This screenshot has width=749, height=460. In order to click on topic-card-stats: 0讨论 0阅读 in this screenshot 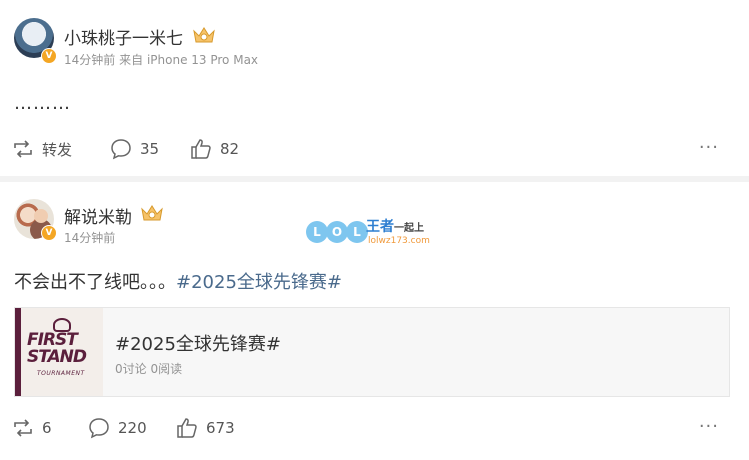, I will do `click(149, 369)`.